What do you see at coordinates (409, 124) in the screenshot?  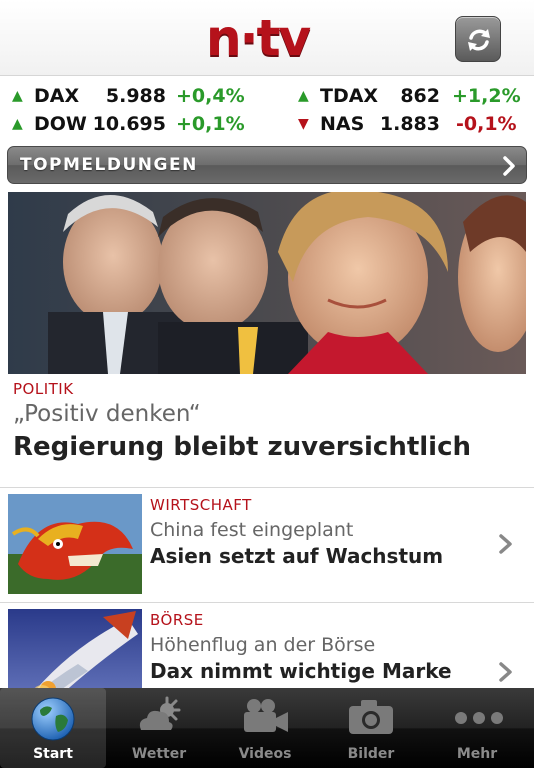 I see `ticker-value: 1.883` at bounding box center [409, 124].